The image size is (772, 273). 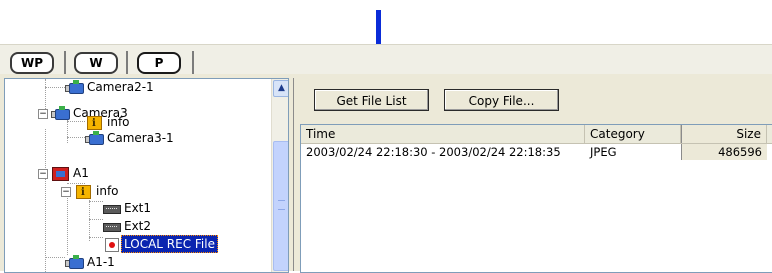 What do you see at coordinates (101, 262) in the screenshot?
I see `tree-node-label: A1-1` at bounding box center [101, 262].